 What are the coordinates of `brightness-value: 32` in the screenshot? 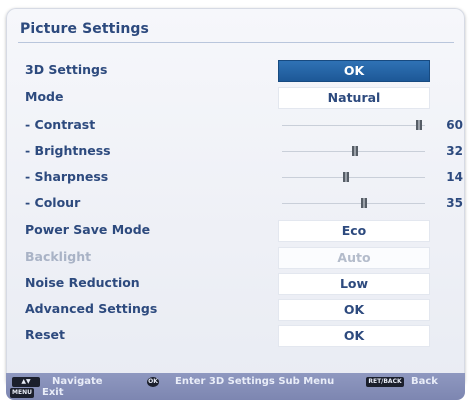 It's located at (454, 151).